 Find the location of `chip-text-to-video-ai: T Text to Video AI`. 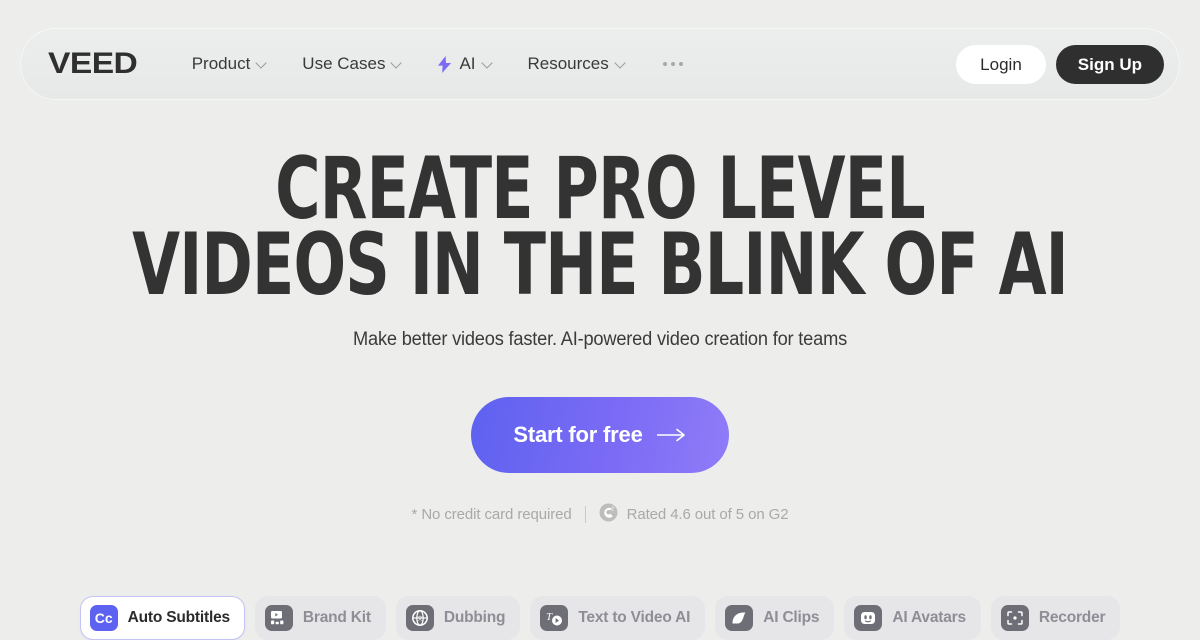

chip-text-to-video-ai: T Text to Video AI is located at coordinates (618, 618).